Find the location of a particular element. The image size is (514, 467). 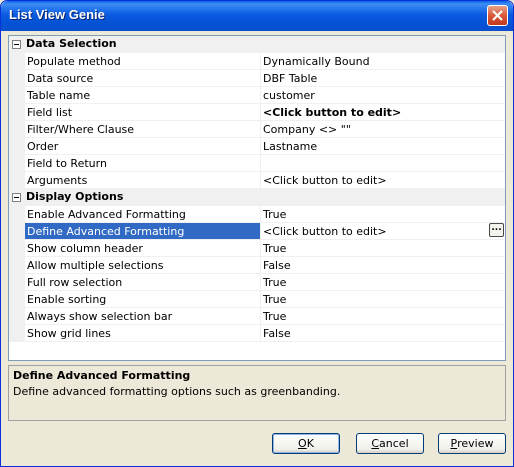

property-row: Full row selection True is located at coordinates (257, 282).